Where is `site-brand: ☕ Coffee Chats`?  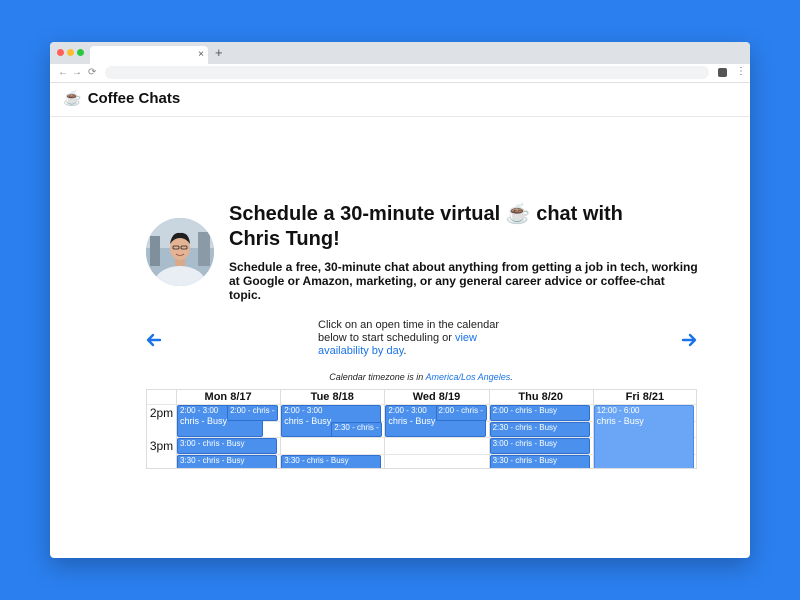
site-brand: ☕ Coffee Chats is located at coordinates (121, 99).